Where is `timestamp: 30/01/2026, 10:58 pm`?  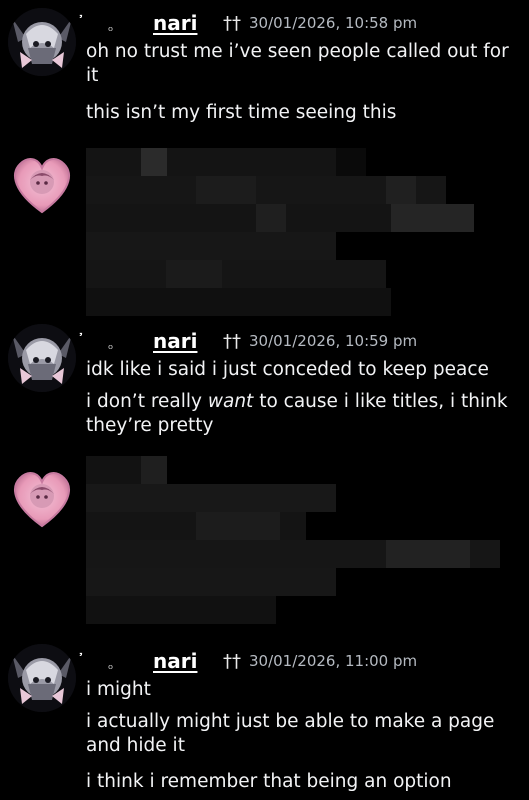 timestamp: 30/01/2026, 10:58 pm is located at coordinates (333, 23).